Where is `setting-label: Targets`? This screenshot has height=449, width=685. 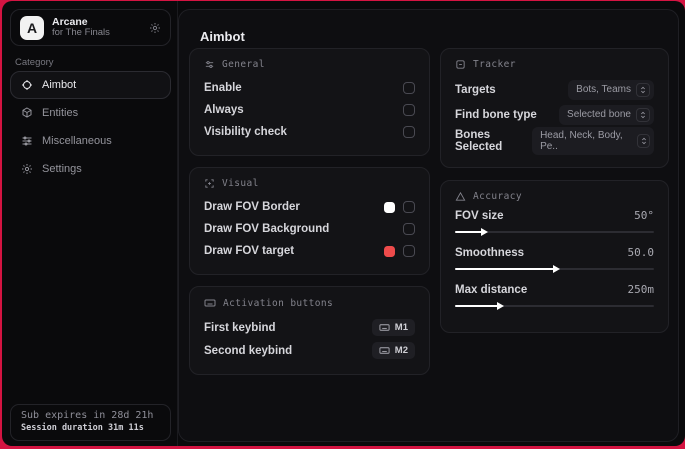 setting-label: Targets is located at coordinates (475, 89).